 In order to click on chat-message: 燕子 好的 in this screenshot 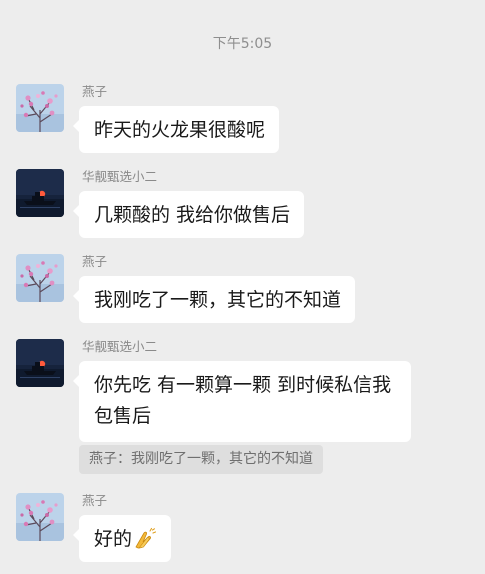, I will do `click(246, 529)`.